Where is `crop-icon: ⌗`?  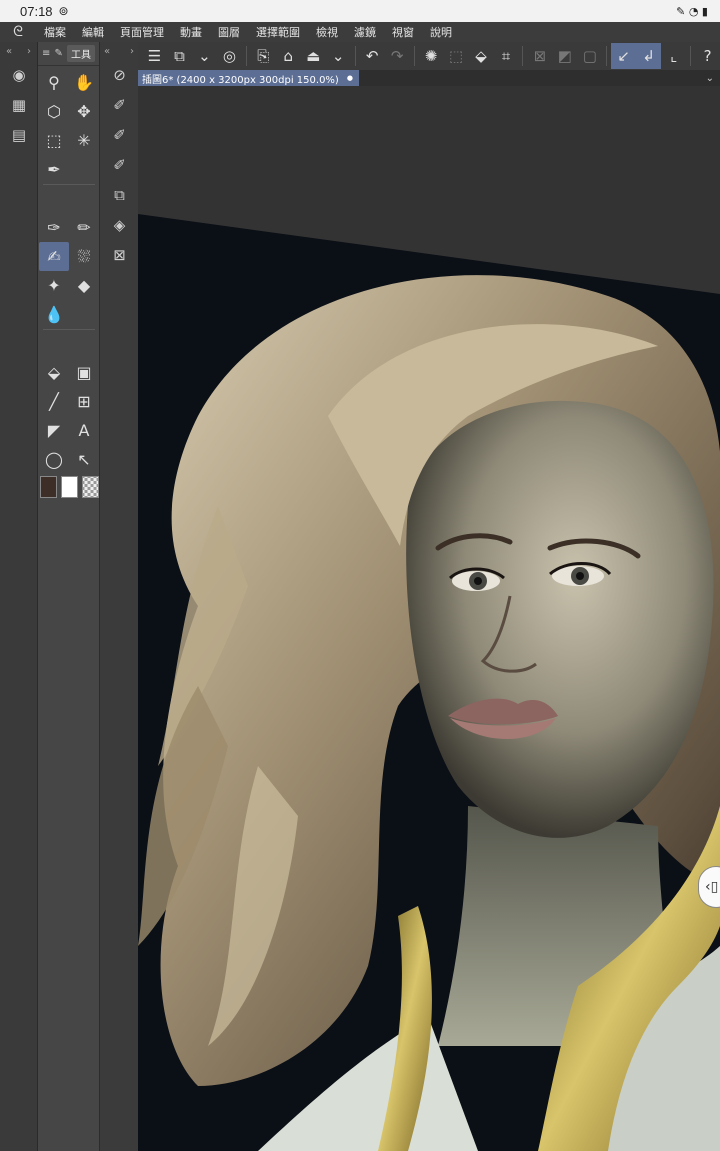
crop-icon: ⌗ is located at coordinates (505, 56).